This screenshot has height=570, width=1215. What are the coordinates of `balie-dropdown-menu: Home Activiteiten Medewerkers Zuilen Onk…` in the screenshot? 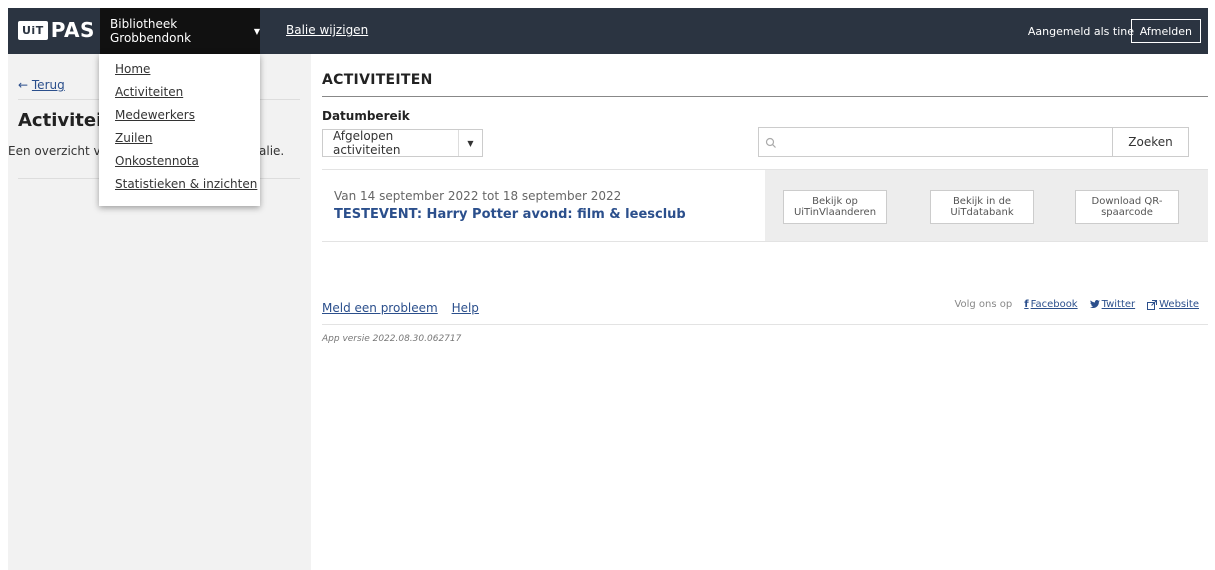 It's located at (179, 130).